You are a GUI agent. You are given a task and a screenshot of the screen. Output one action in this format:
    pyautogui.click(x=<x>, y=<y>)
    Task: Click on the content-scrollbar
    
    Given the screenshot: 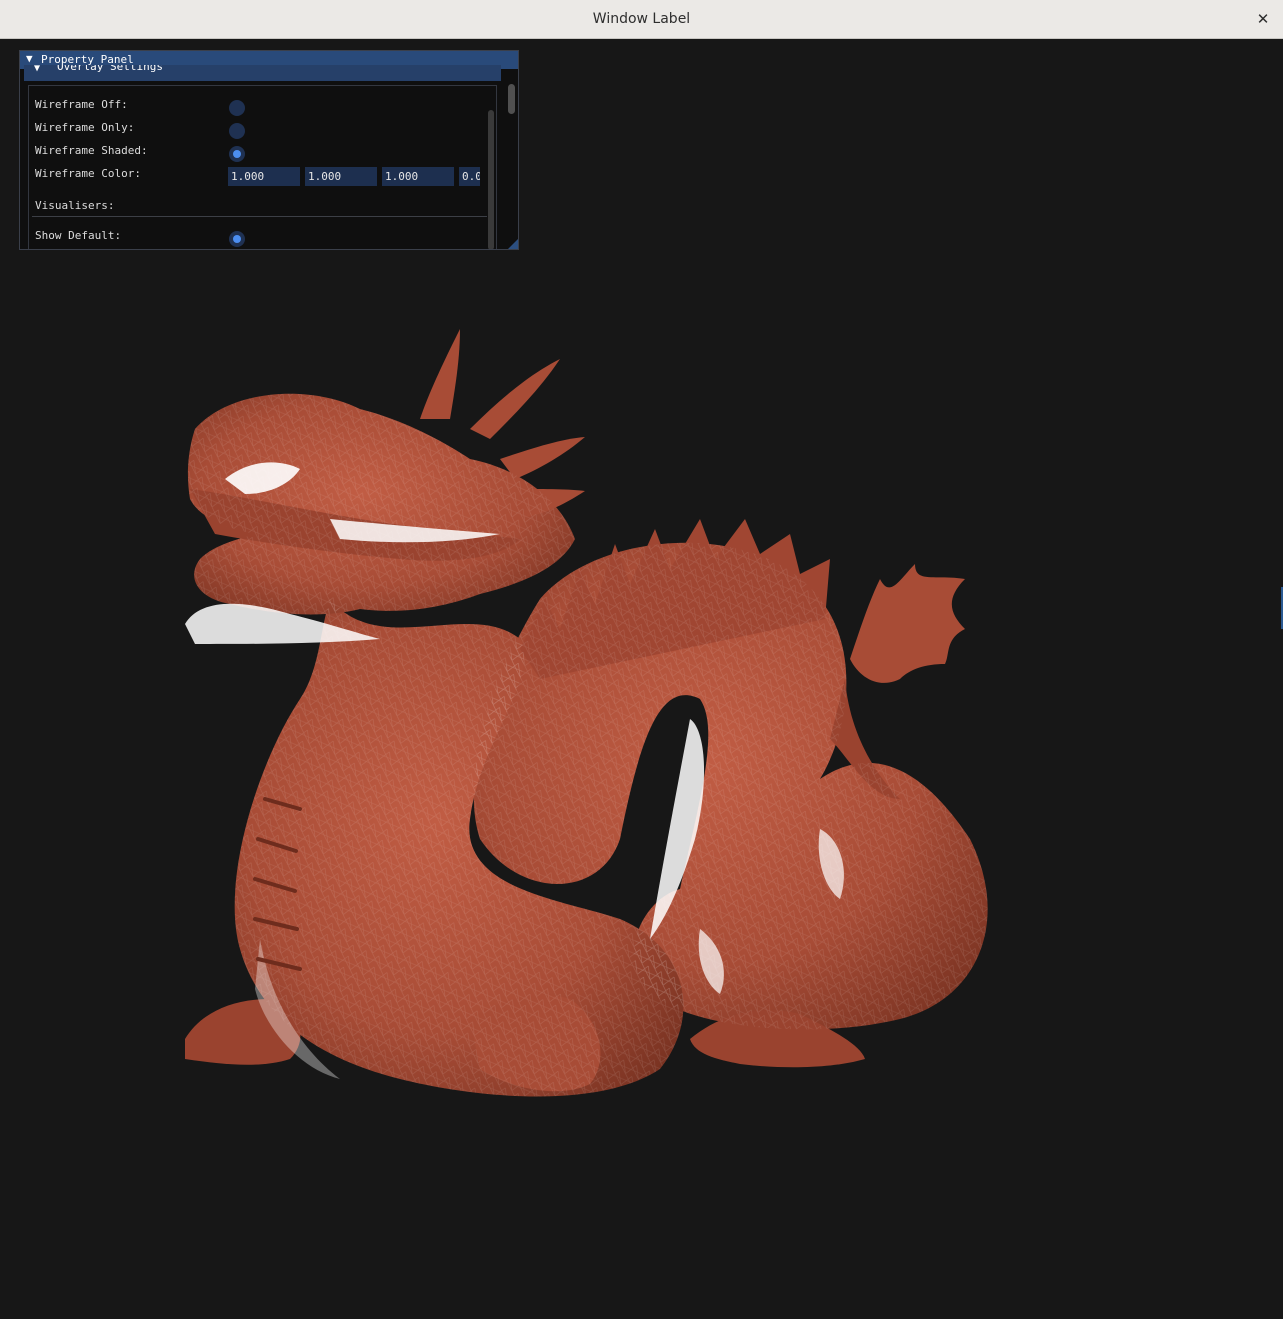 What is the action you would take?
    pyautogui.click(x=491, y=179)
    